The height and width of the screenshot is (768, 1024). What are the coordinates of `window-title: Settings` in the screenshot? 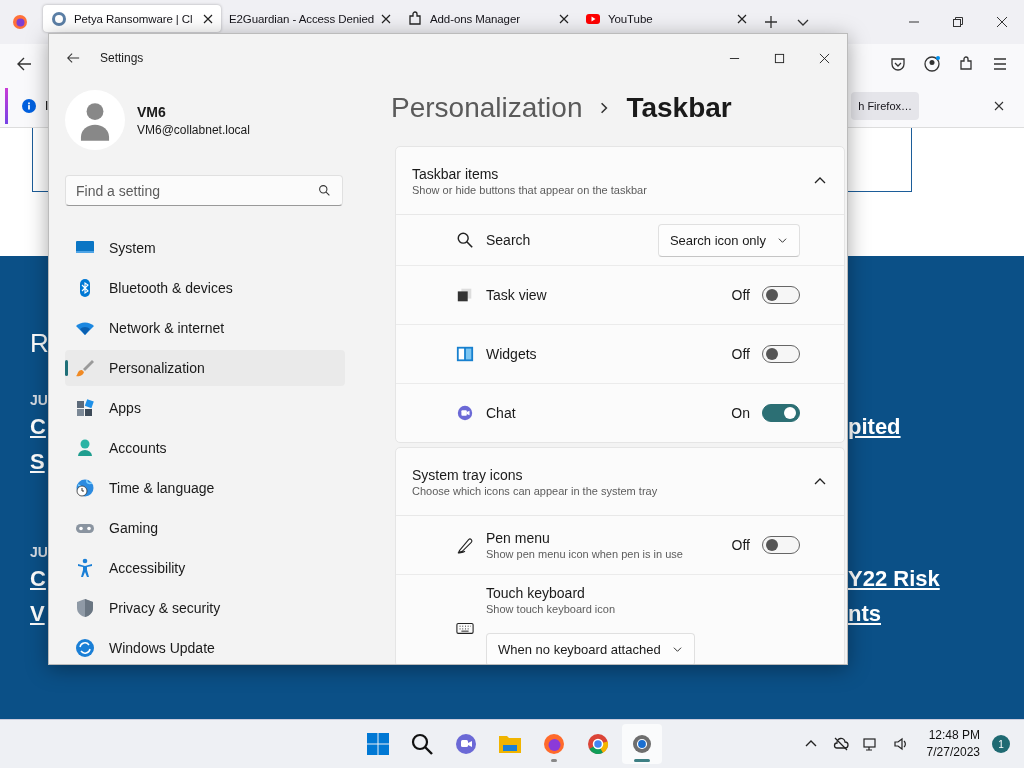 It's located at (122, 58).